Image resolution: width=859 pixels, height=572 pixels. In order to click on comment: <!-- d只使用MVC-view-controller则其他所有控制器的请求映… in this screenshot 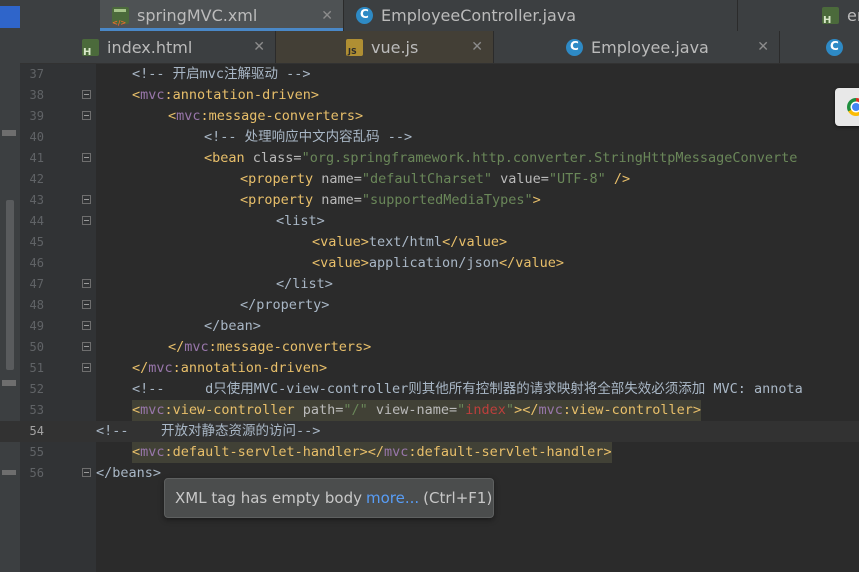, I will do `click(467, 389)`.